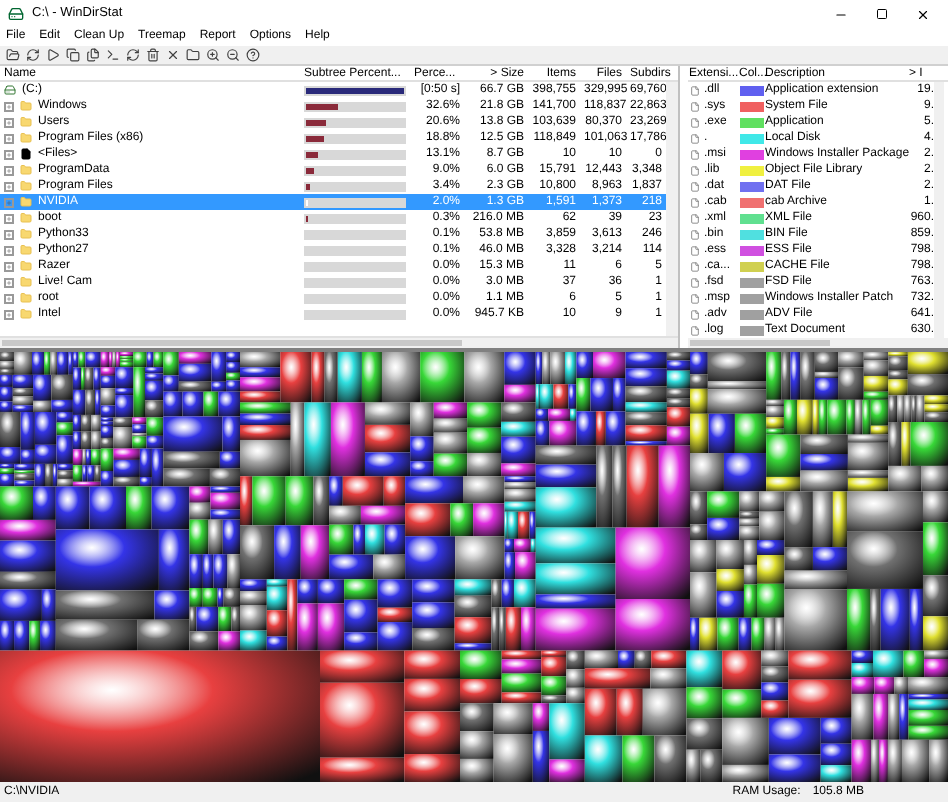 Image resolution: width=948 pixels, height=806 pixels. Describe the element at coordinates (153, 55) in the screenshot. I see `trash-icon` at that location.